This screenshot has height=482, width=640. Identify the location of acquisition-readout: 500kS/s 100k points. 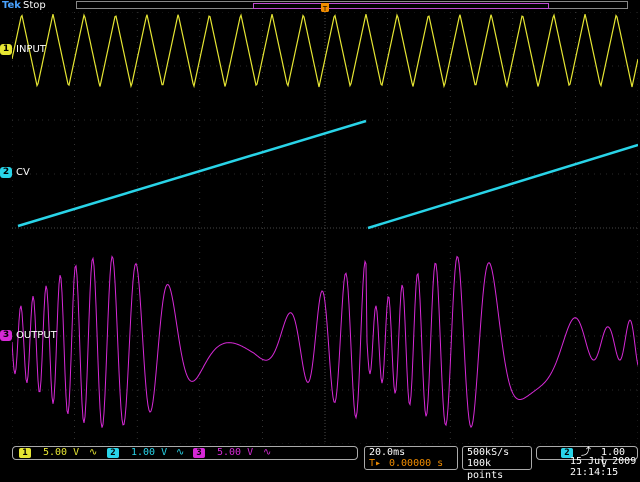
(497, 463).